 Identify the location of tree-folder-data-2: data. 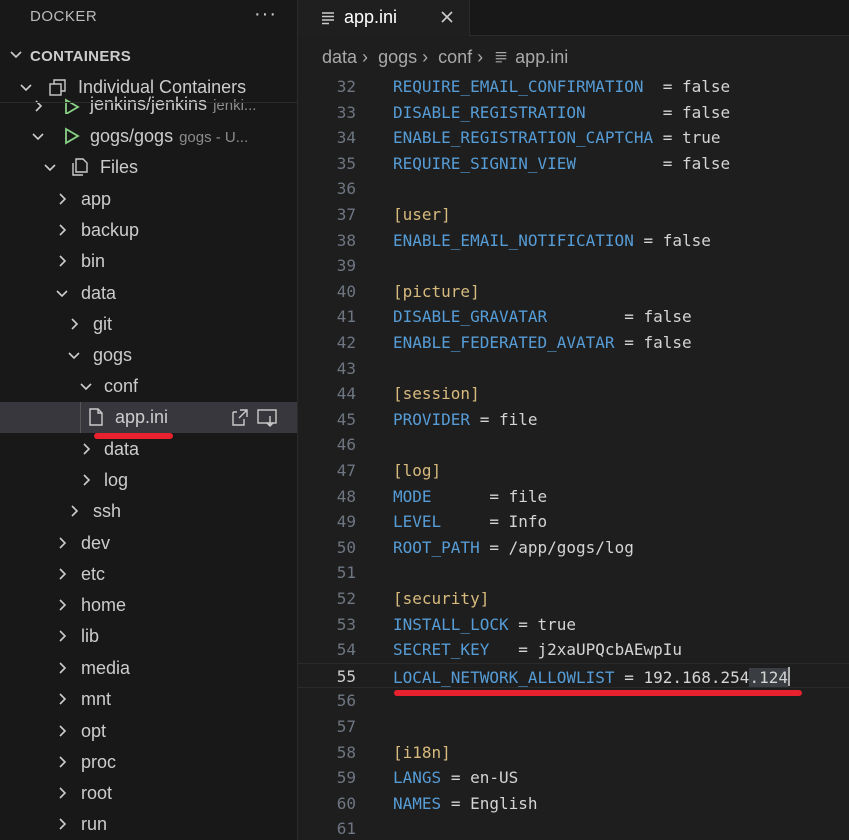
(148, 449).